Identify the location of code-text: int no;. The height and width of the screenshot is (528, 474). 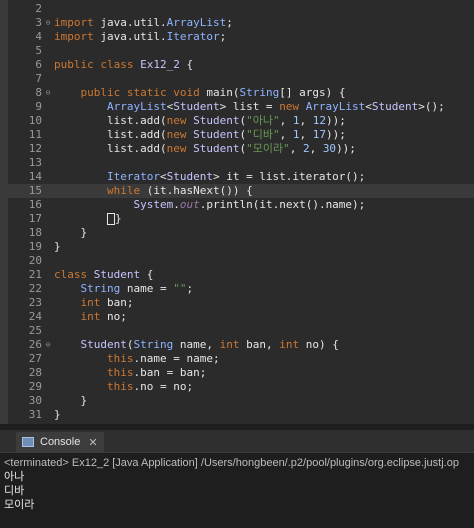
(90, 317).